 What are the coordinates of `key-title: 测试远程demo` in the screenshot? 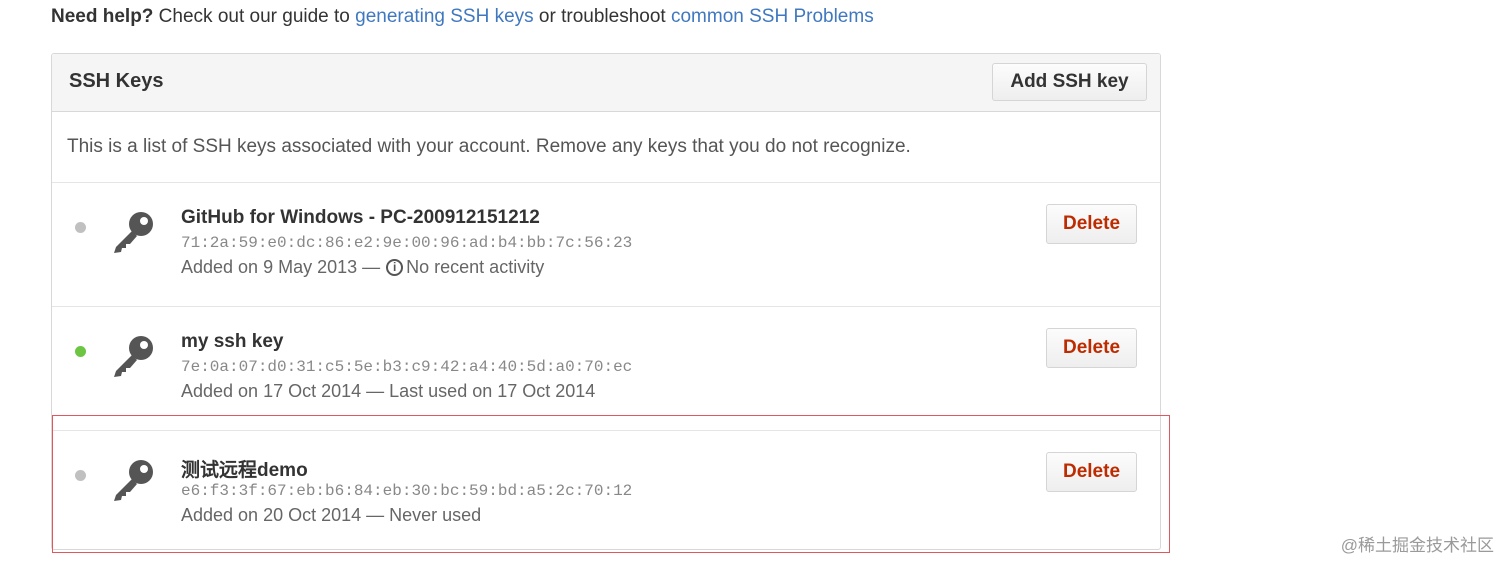 It's located at (244, 470).